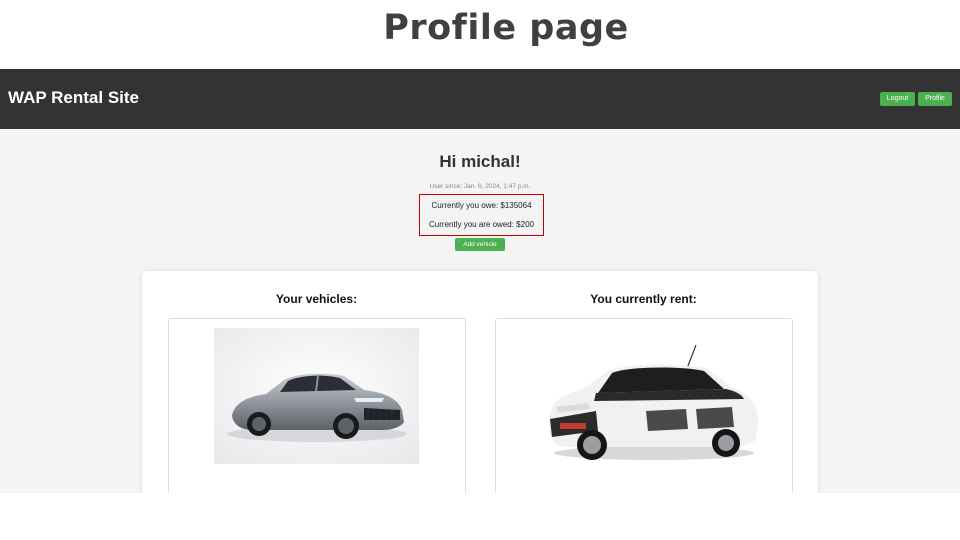 This screenshot has height=540, width=960. What do you see at coordinates (73, 98) in the screenshot?
I see `site-brand: WAP Rental Site` at bounding box center [73, 98].